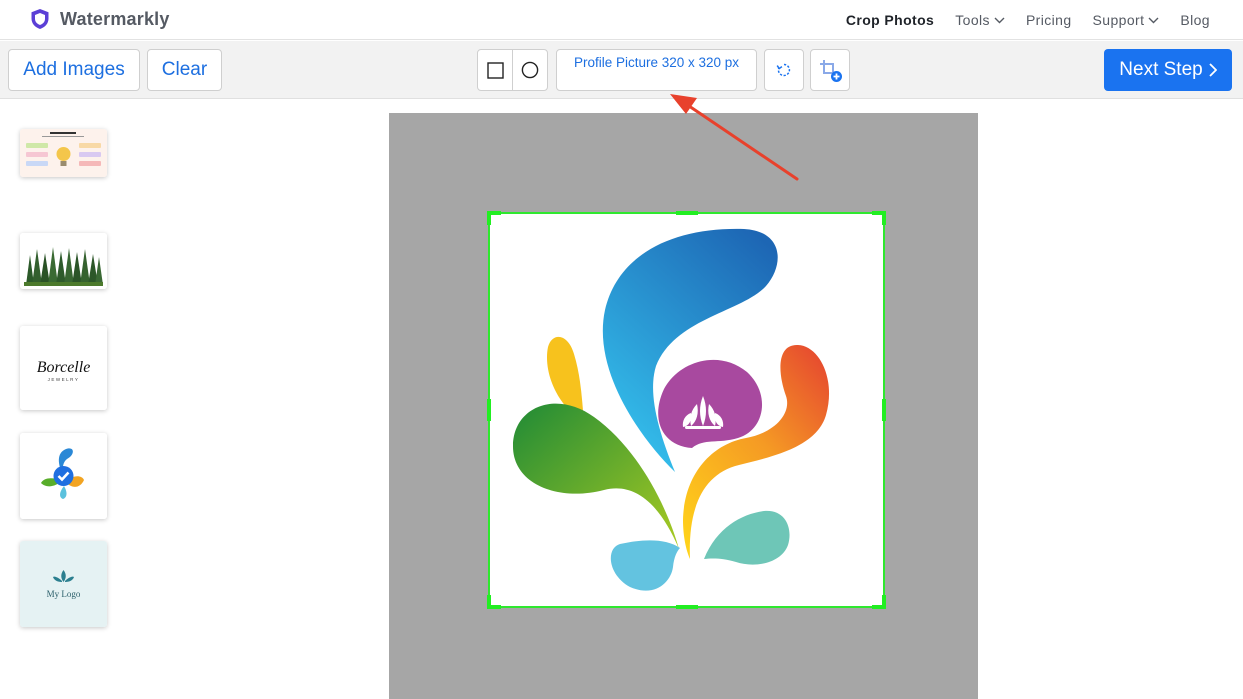  Describe the element at coordinates (1118, 20) in the screenshot. I see `nav-support-label: Support` at that location.